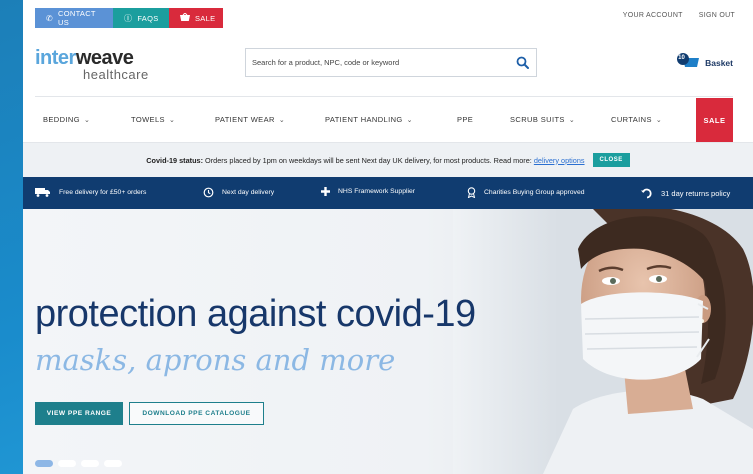  What do you see at coordinates (611, 160) in the screenshot?
I see `close-banner-button: CLOSE` at bounding box center [611, 160].